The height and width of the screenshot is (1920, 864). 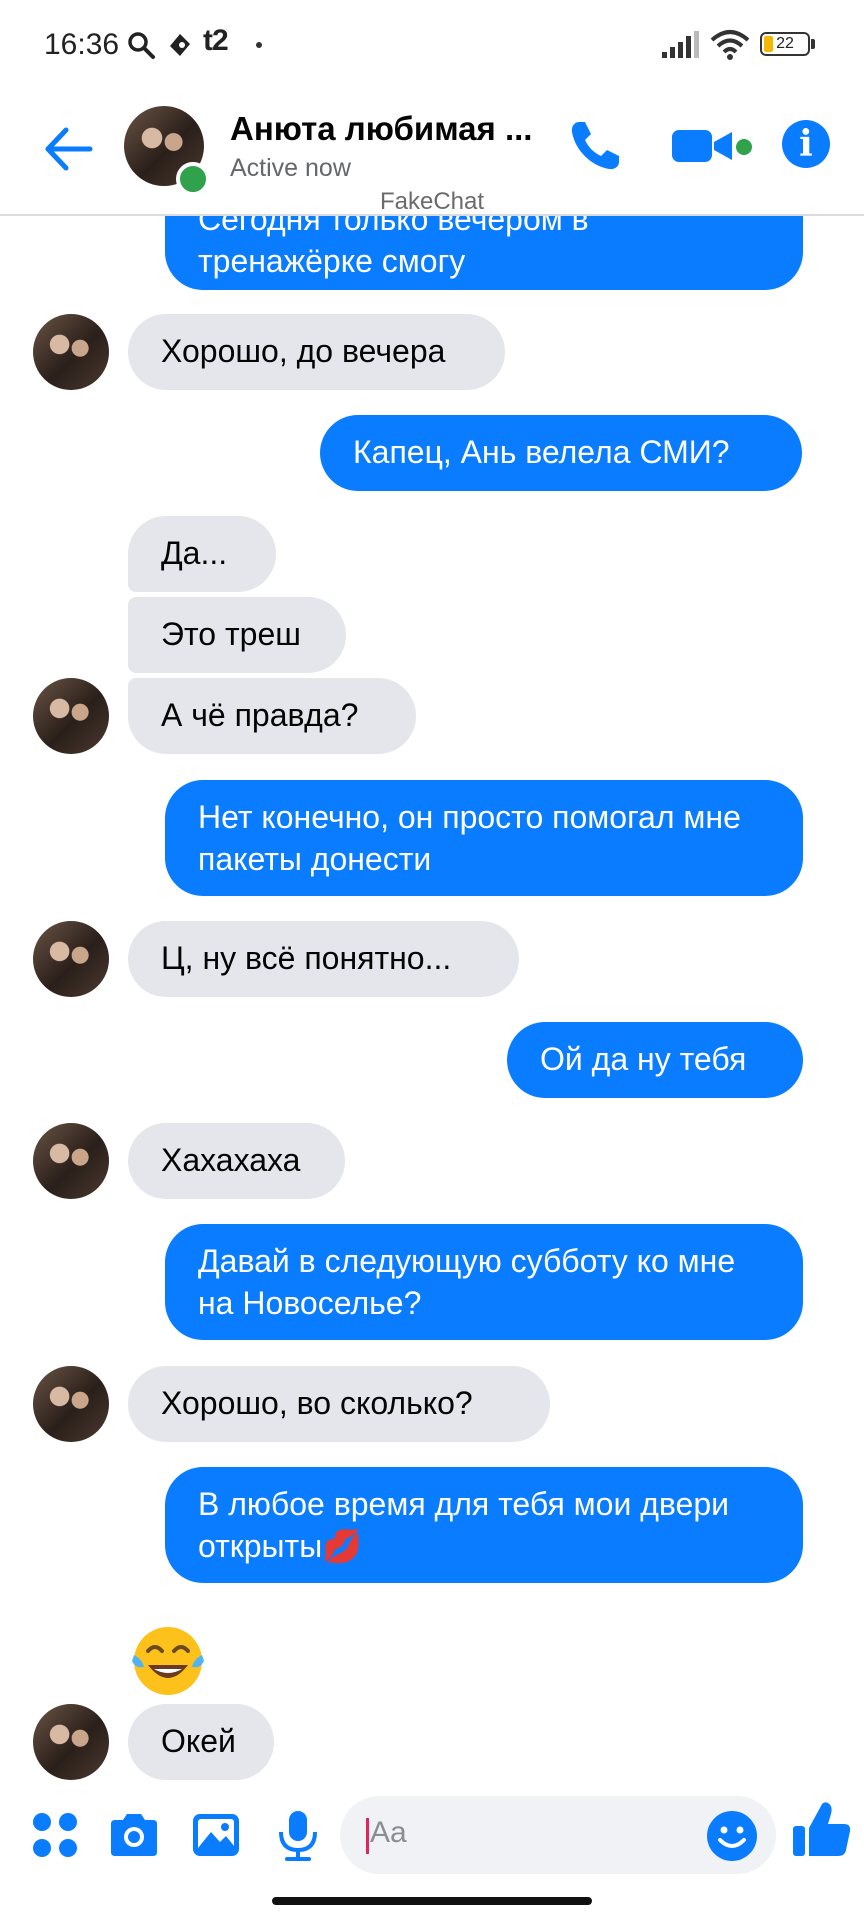 I want to click on video-status-dot, so click(x=744, y=147).